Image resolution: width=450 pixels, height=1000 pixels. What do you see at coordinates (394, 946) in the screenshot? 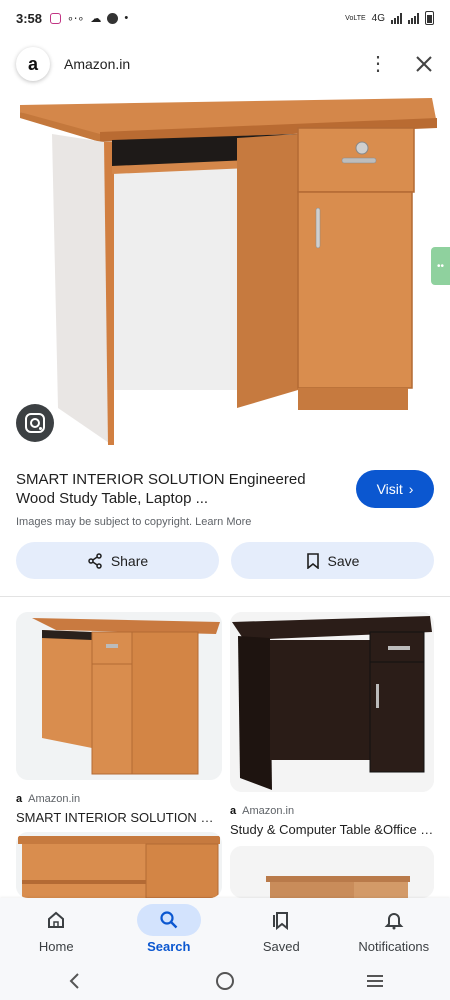
I see `nav-notifications-label: Notifications` at bounding box center [394, 946].